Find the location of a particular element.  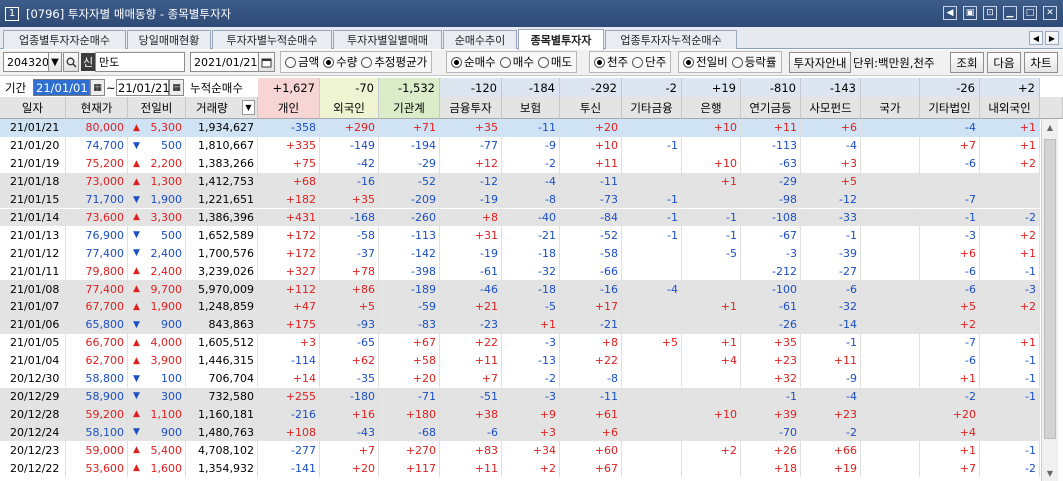

col-date: 일자 is located at coordinates (33, 108).